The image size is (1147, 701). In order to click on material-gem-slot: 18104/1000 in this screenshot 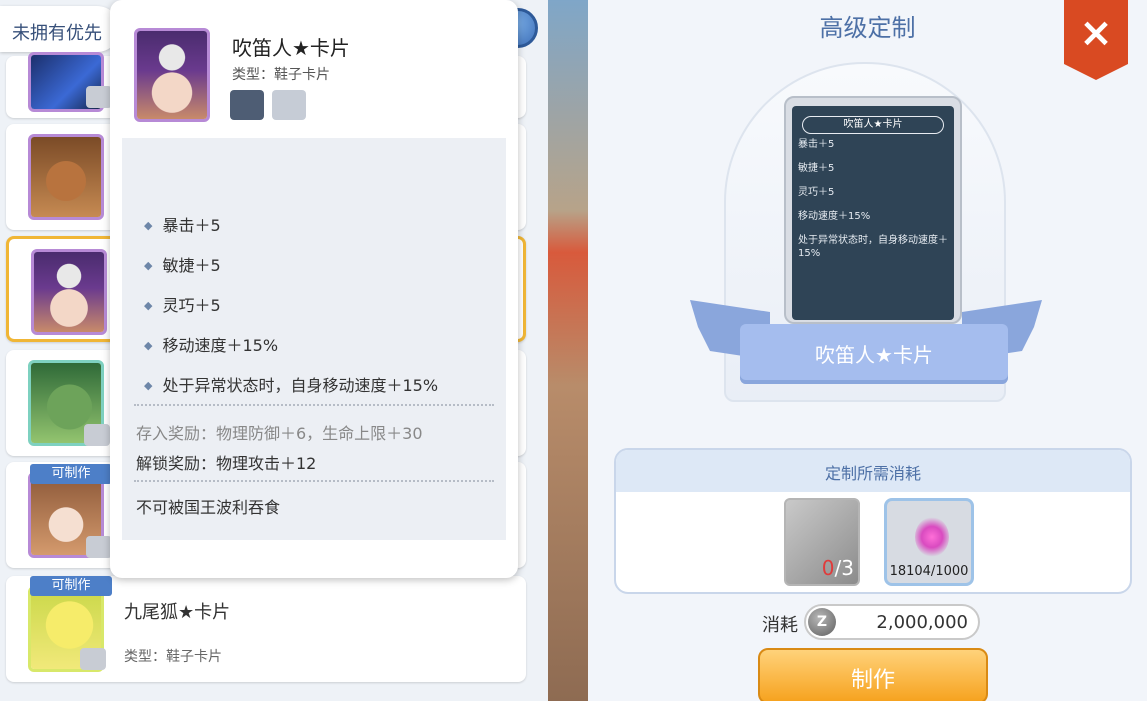, I will do `click(929, 542)`.